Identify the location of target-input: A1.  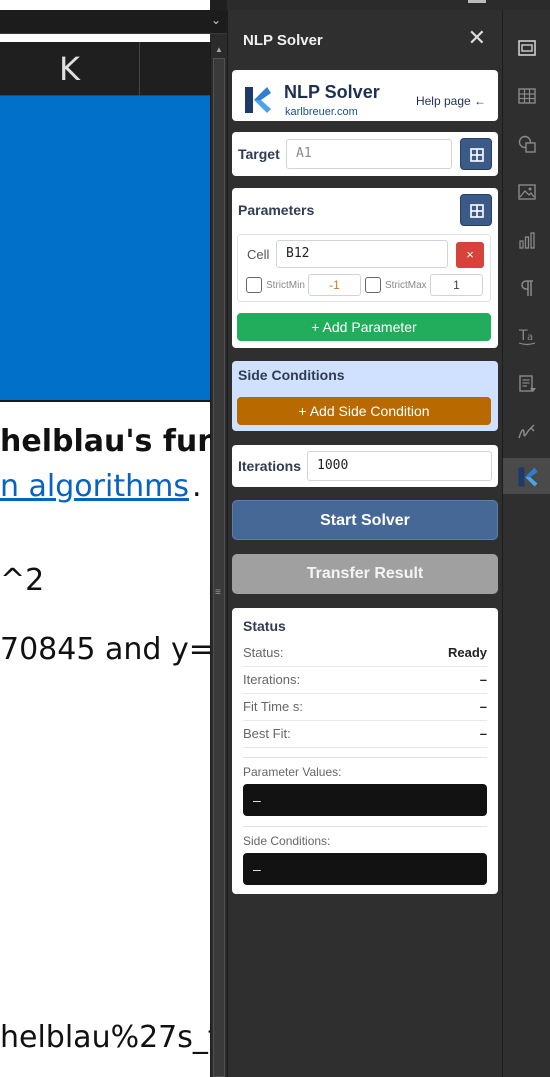
(369, 154).